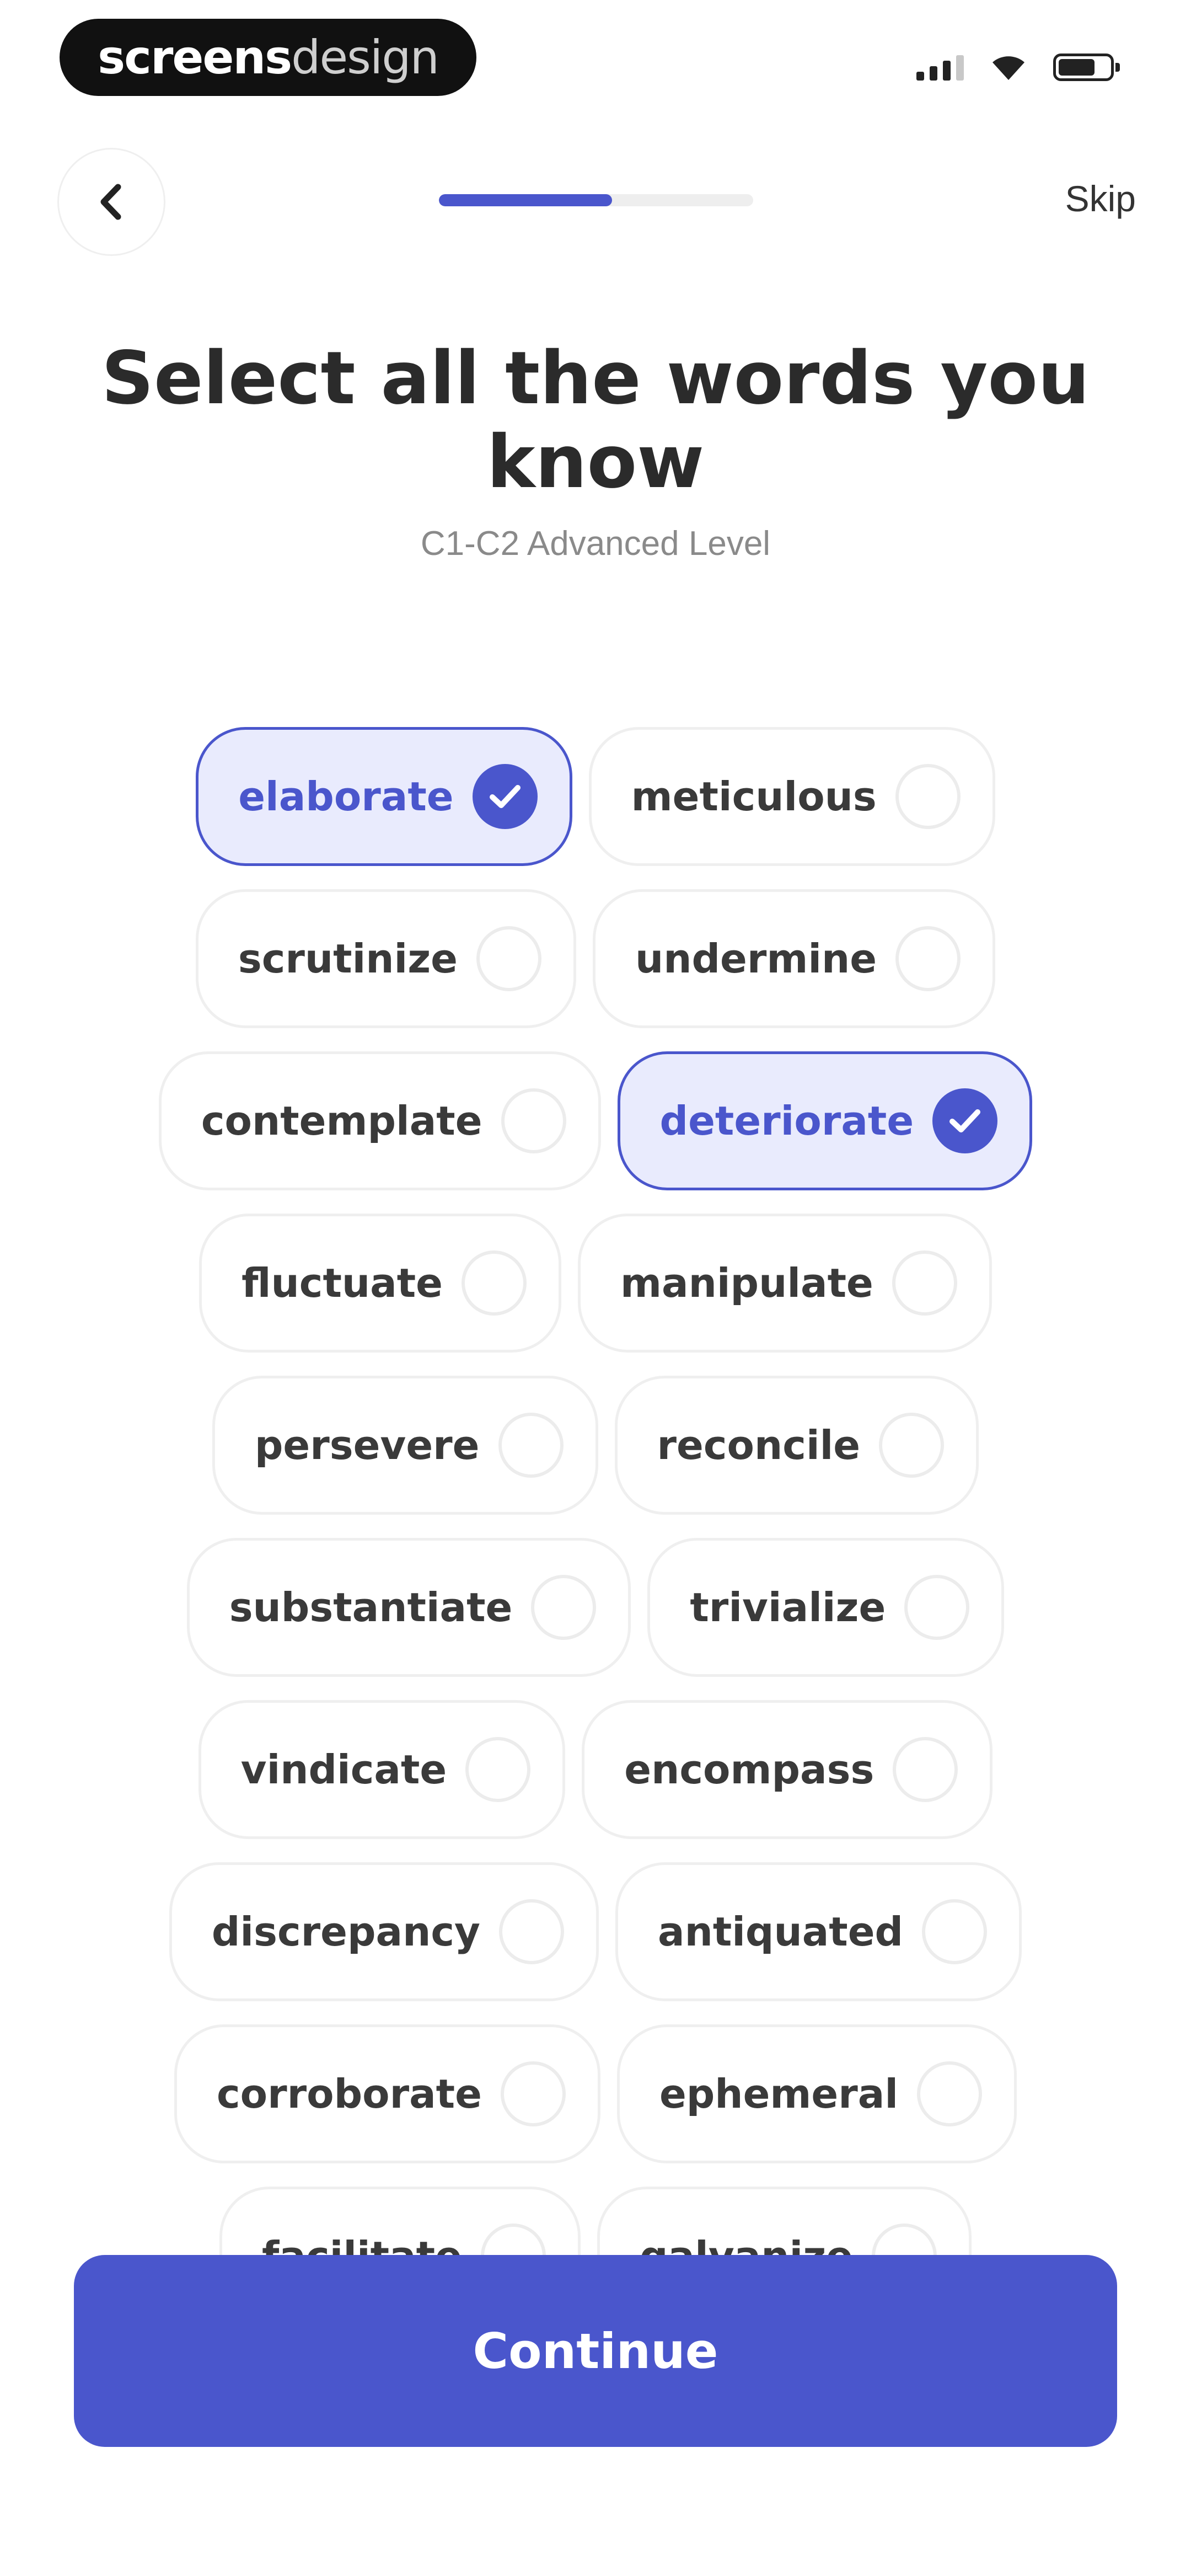 This screenshot has width=1191, height=2576. I want to click on word-chip-vindicate: vindicate, so click(382, 1769).